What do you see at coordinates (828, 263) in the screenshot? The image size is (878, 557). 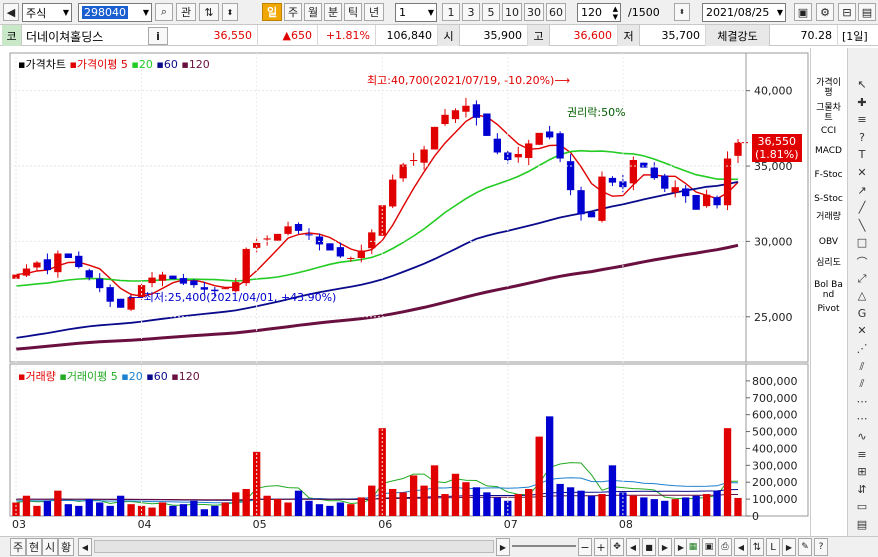 I see `indicator-item: 심리도` at bounding box center [828, 263].